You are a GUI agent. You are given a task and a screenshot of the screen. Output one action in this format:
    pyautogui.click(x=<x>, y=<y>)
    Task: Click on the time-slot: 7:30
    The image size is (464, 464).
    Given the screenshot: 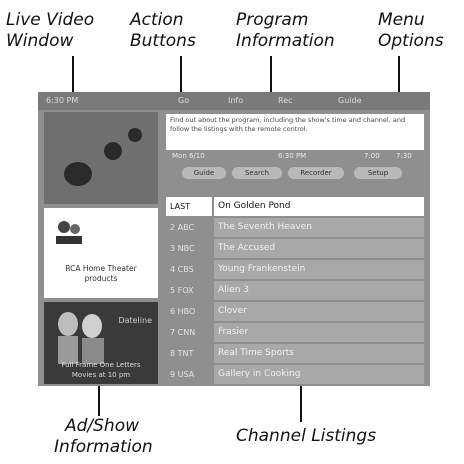 What is the action you would take?
    pyautogui.click(x=404, y=156)
    